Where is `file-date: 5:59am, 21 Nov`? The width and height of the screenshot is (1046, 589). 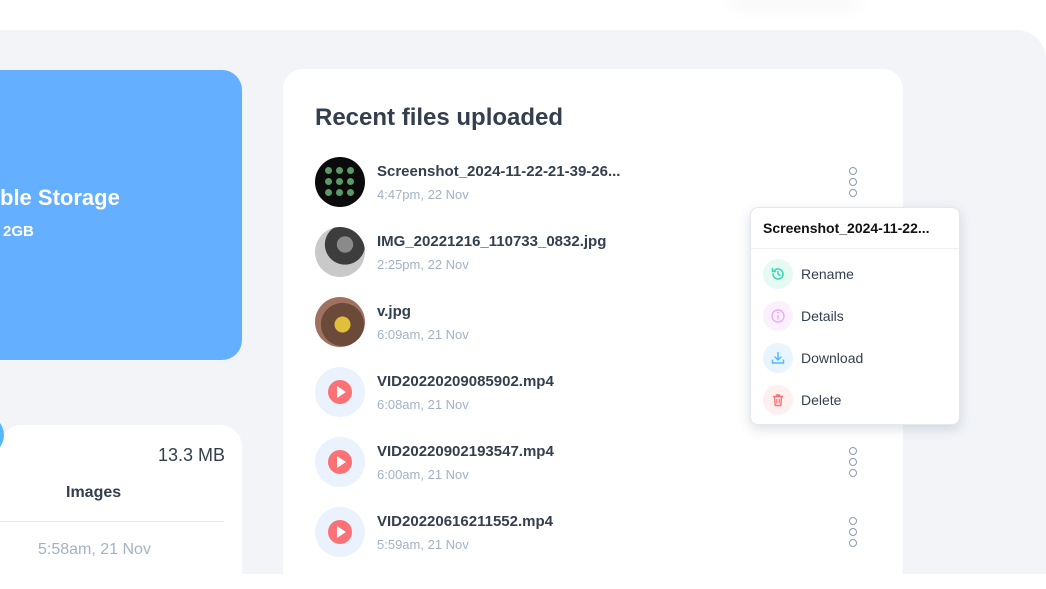
file-date: 5:59am, 21 Nov is located at coordinates (423, 544).